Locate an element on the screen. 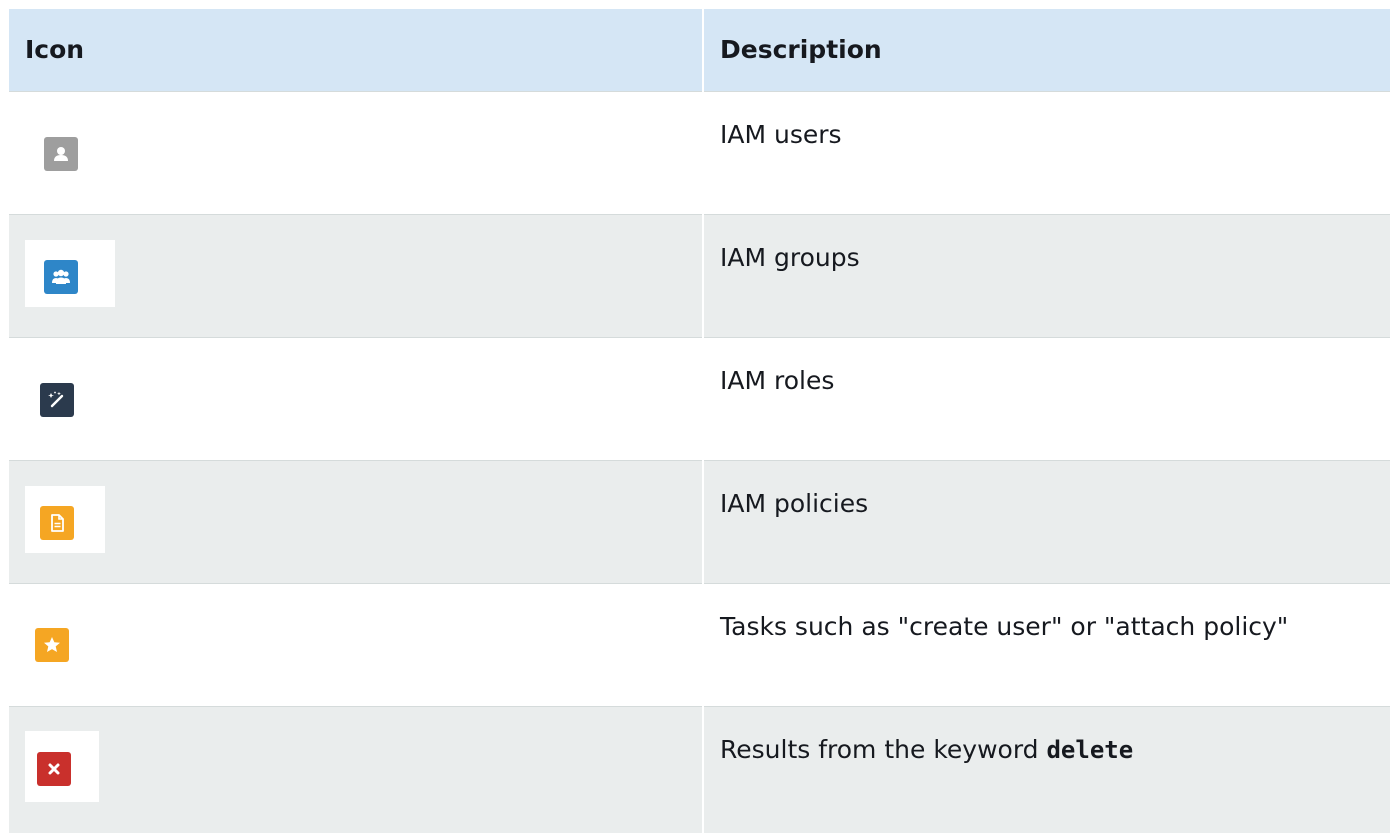 The height and width of the screenshot is (833, 1399). table-row: IAM groups is located at coordinates (699, 275).